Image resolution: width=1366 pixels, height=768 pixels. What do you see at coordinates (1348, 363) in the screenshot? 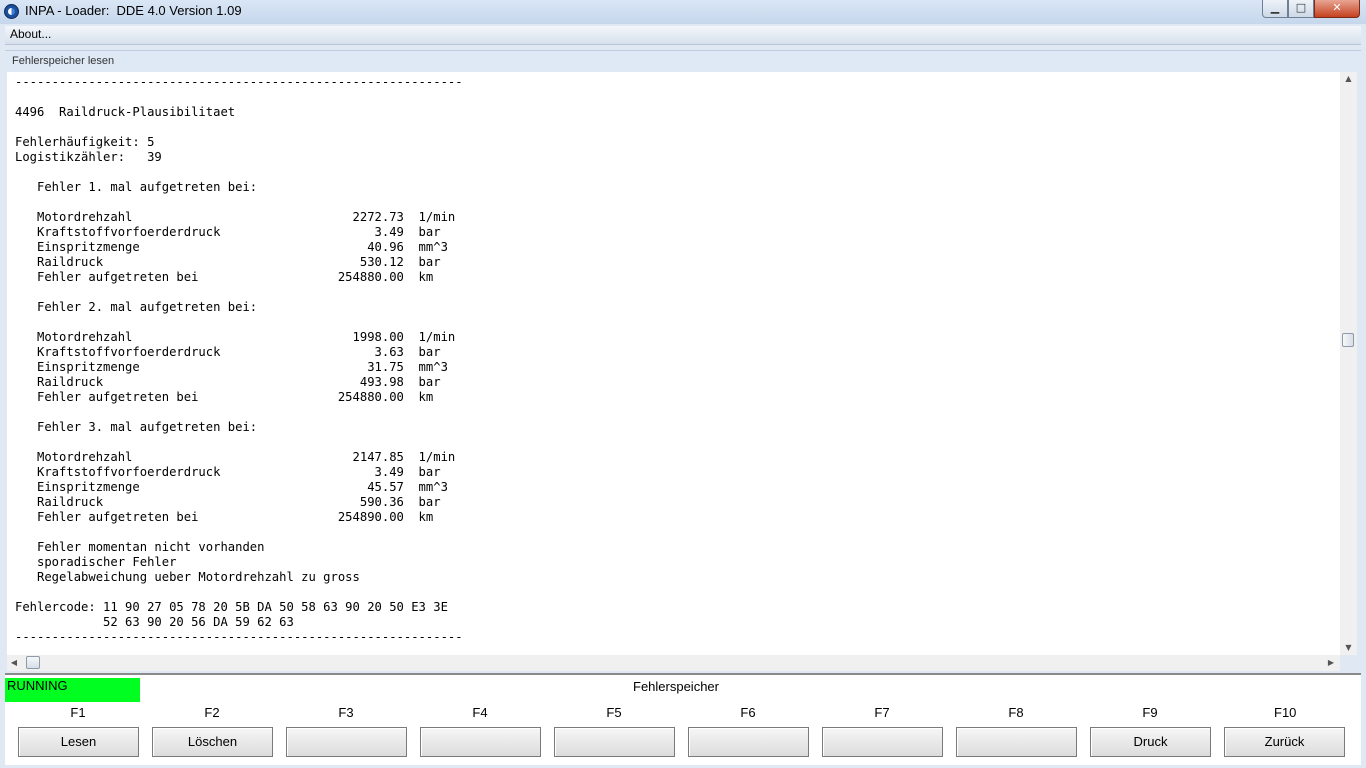
I see `vertical-scrollbar: ▲ ▼` at bounding box center [1348, 363].